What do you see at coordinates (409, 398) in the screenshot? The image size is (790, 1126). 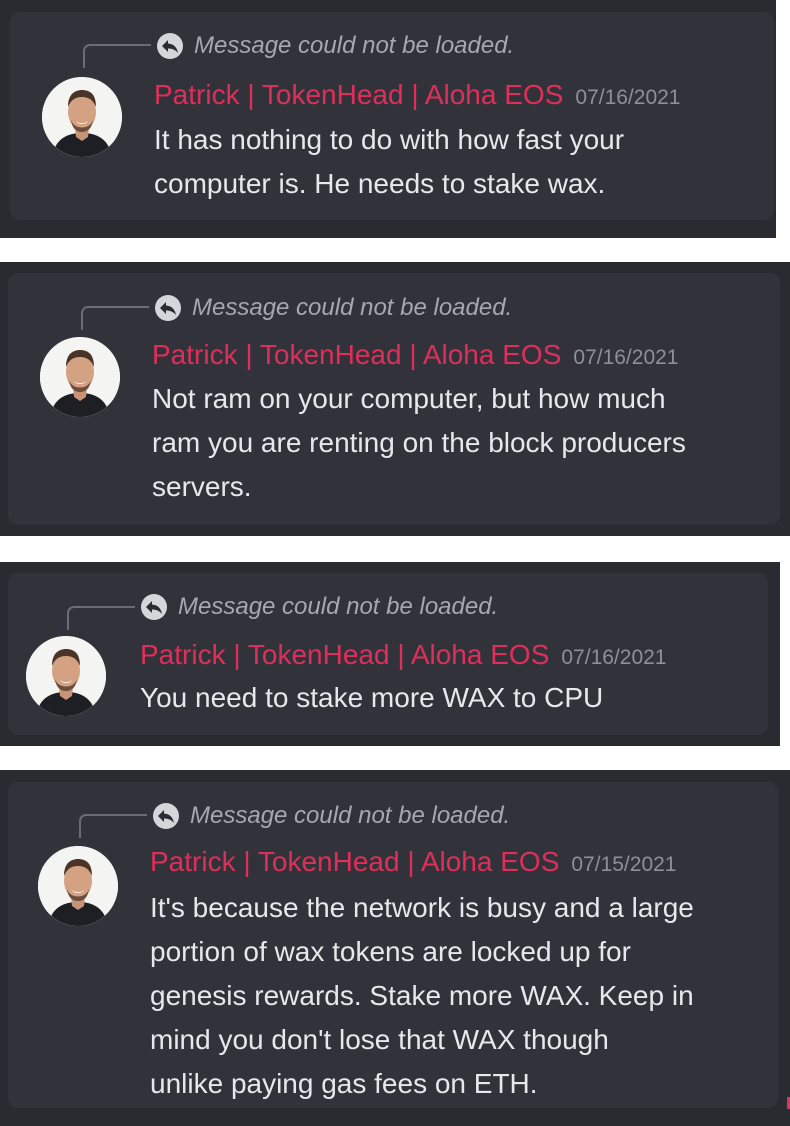 I see `message-line: Not ram on your computer, but how much` at bounding box center [409, 398].